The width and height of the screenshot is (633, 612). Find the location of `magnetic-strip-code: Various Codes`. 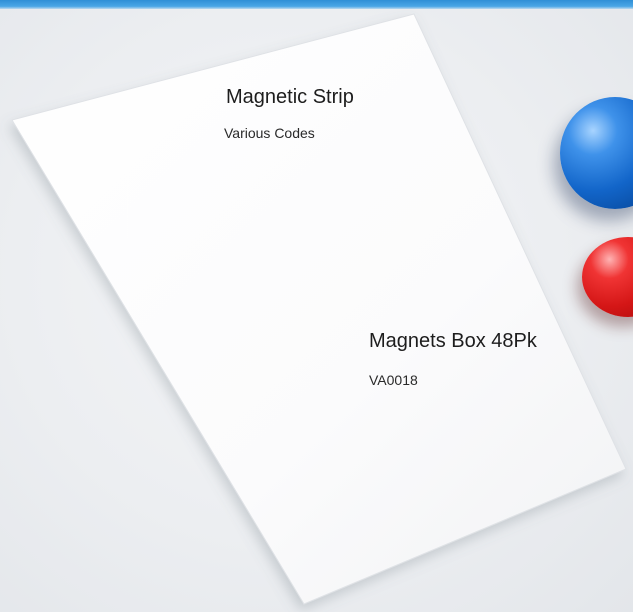

magnetic-strip-code: Various Codes is located at coordinates (269, 133).